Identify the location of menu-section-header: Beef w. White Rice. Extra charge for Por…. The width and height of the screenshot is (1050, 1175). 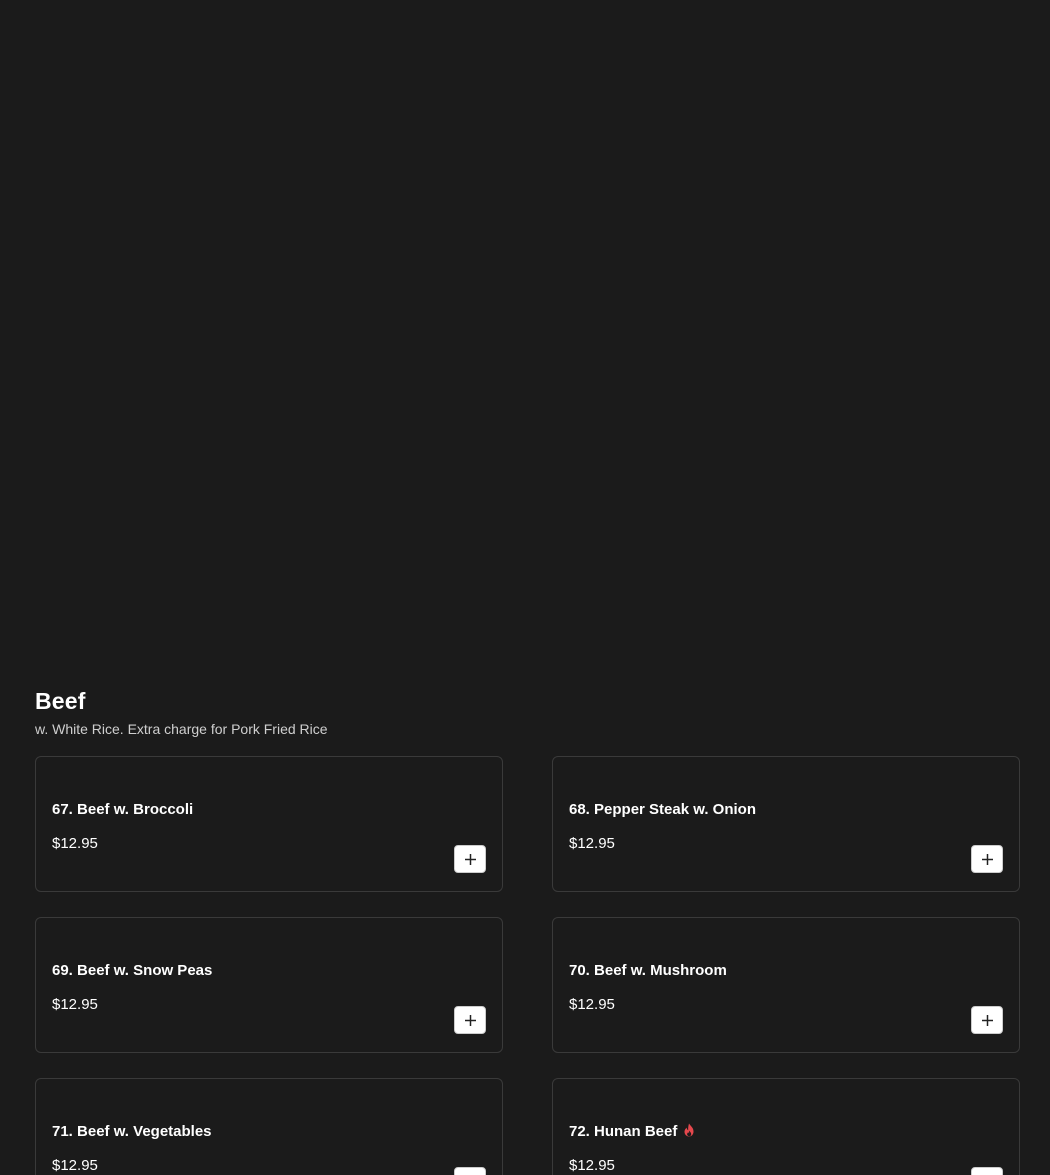
(528, 712).